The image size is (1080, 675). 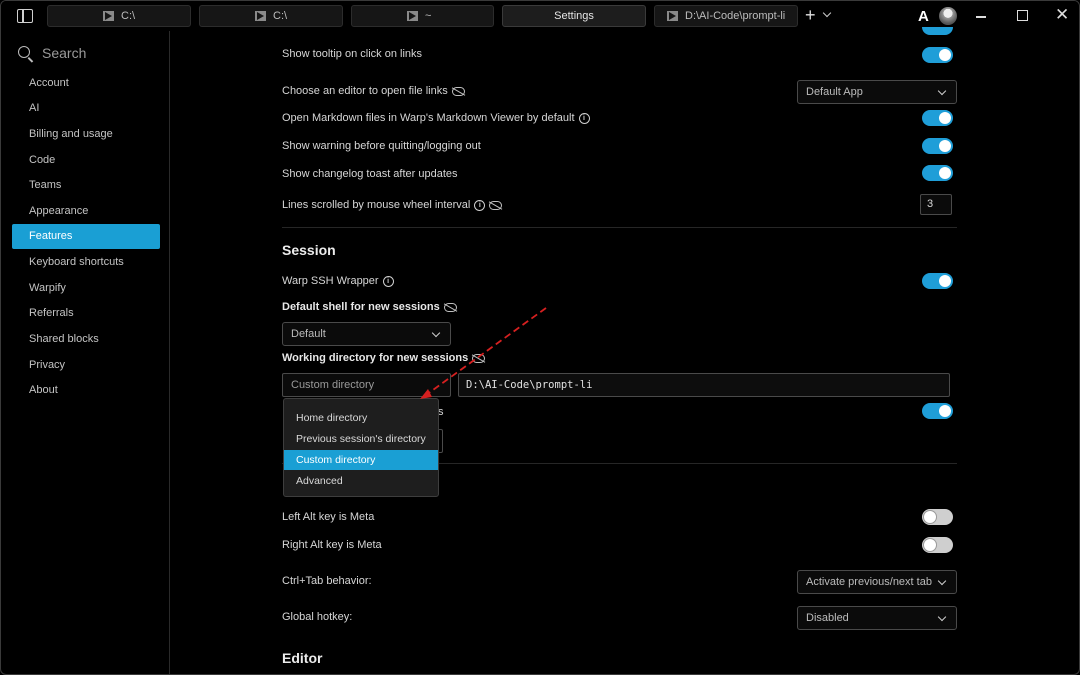 What do you see at coordinates (86, 339) in the screenshot?
I see `sidebar-item-shared-blocks: Shared blocks` at bounding box center [86, 339].